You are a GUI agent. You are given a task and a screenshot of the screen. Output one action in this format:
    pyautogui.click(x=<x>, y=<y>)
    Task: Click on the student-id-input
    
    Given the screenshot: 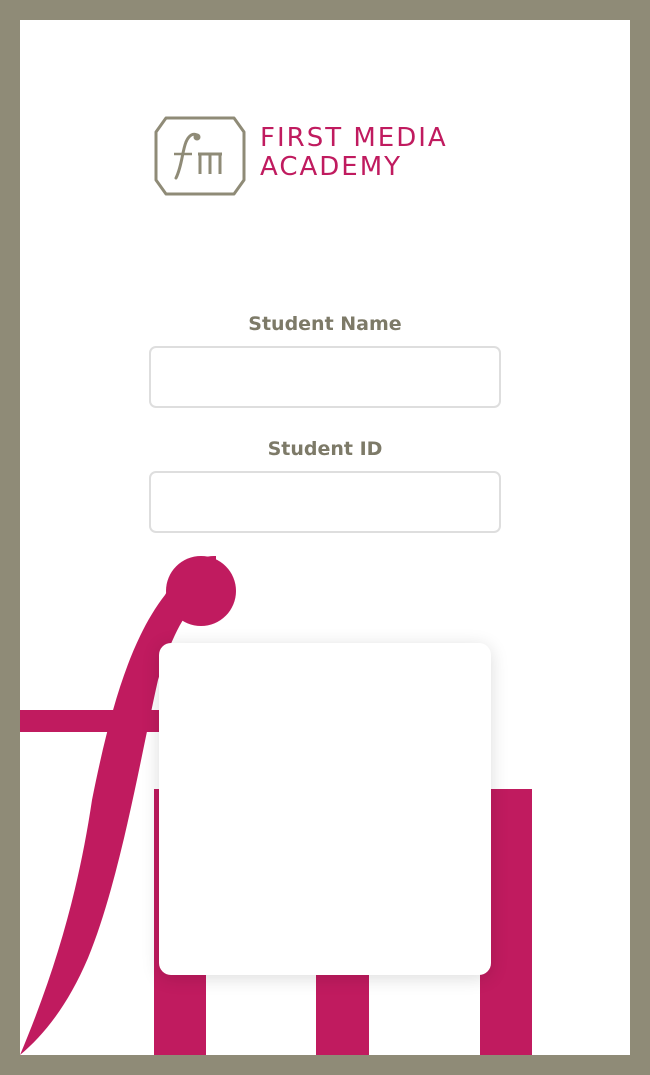 What is the action you would take?
    pyautogui.click(x=325, y=502)
    